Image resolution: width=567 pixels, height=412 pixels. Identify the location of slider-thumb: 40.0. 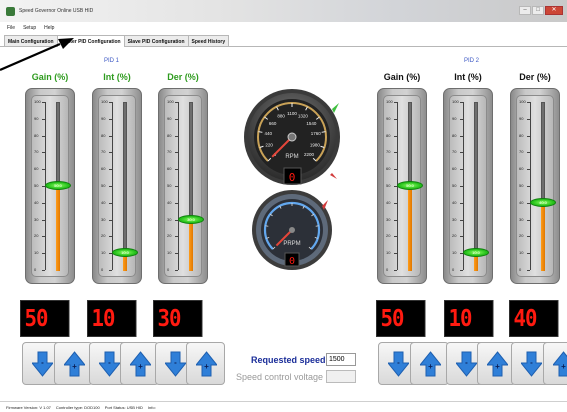
(543, 202).